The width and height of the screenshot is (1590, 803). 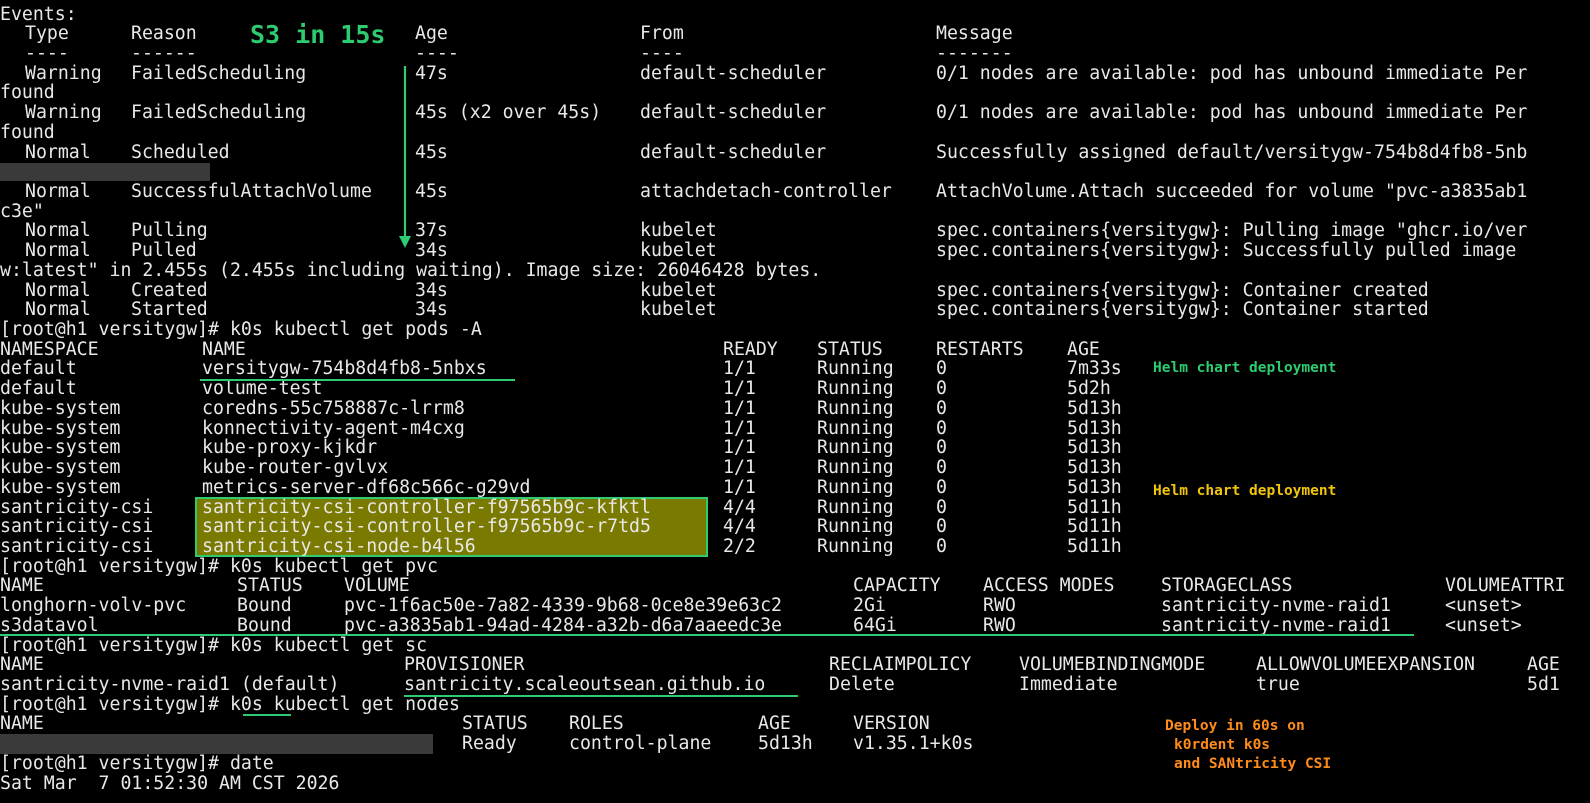 What do you see at coordinates (750, 349) in the screenshot?
I see `terminal-text: READY` at bounding box center [750, 349].